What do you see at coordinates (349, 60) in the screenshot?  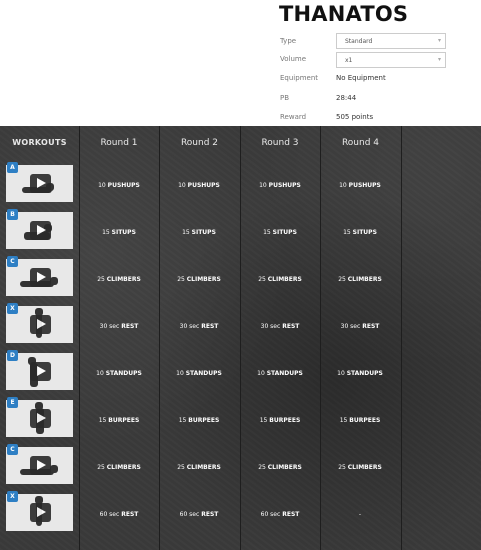 I see `volume-select-value: x1` at bounding box center [349, 60].